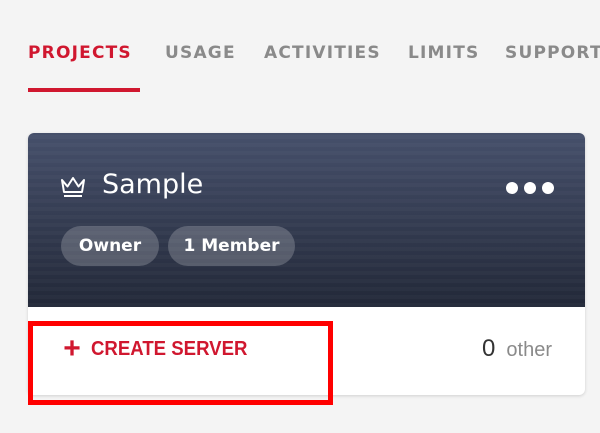 The width and height of the screenshot is (600, 433). Describe the element at coordinates (489, 348) in the screenshot. I see `other-count-value: 0` at that location.